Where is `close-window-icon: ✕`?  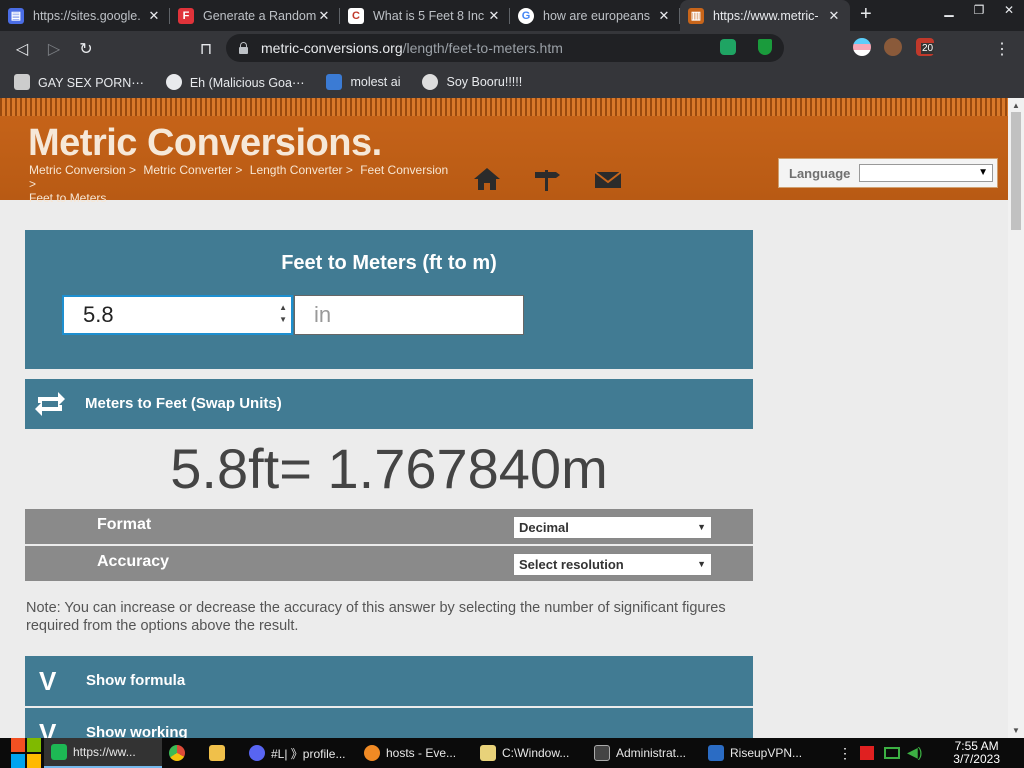 close-window-icon: ✕ is located at coordinates (1009, 10).